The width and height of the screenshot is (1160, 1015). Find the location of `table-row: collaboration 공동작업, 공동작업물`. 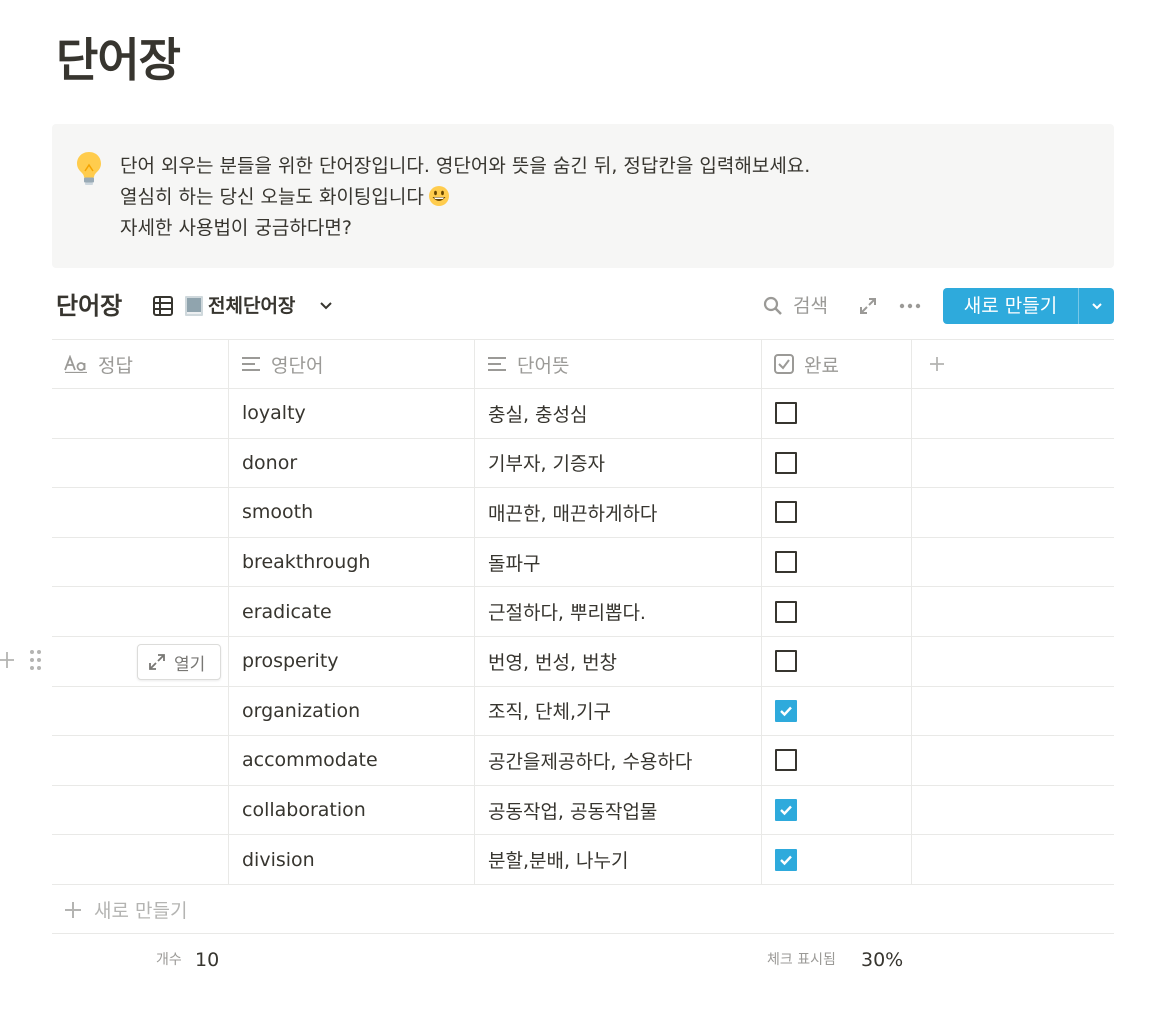

table-row: collaboration 공동작업, 공동작업물 is located at coordinates (583, 810).